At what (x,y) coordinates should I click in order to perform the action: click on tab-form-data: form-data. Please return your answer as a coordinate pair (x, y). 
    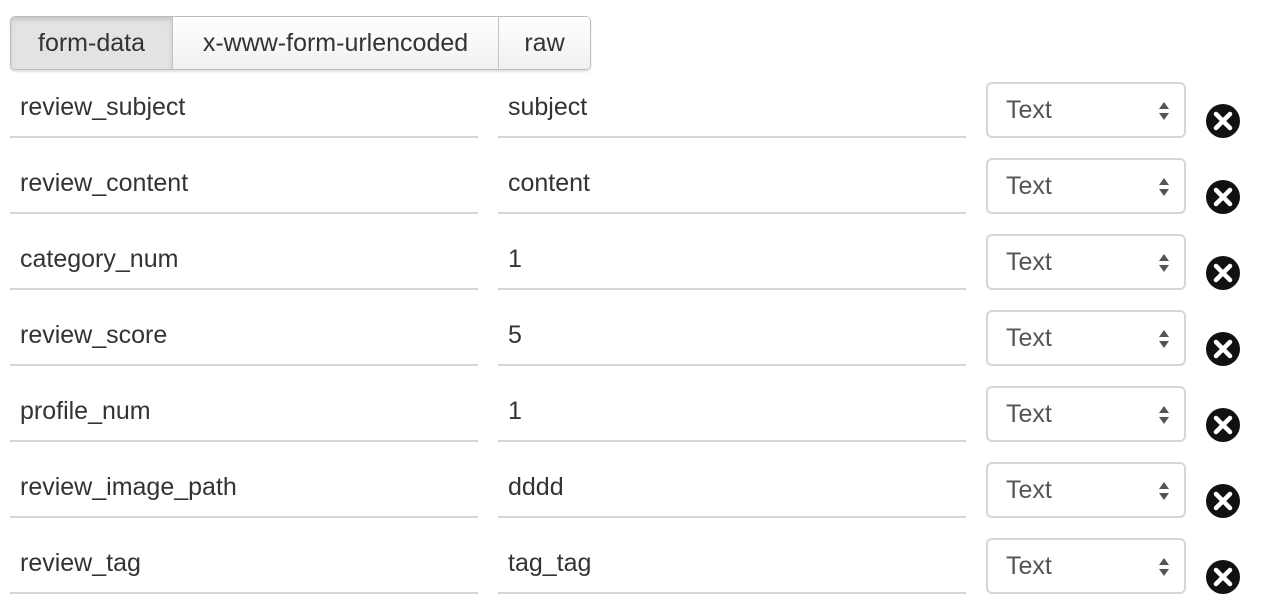
    Looking at the image, I should click on (92, 43).